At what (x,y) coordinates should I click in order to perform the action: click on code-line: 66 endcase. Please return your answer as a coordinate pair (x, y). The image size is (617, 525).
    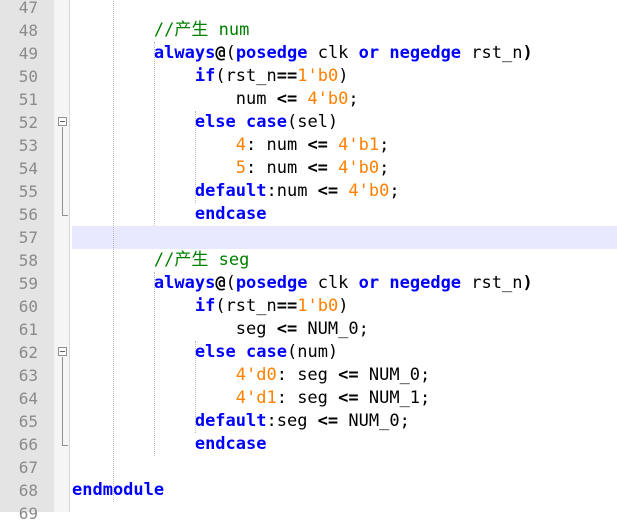
    Looking at the image, I should click on (308, 444).